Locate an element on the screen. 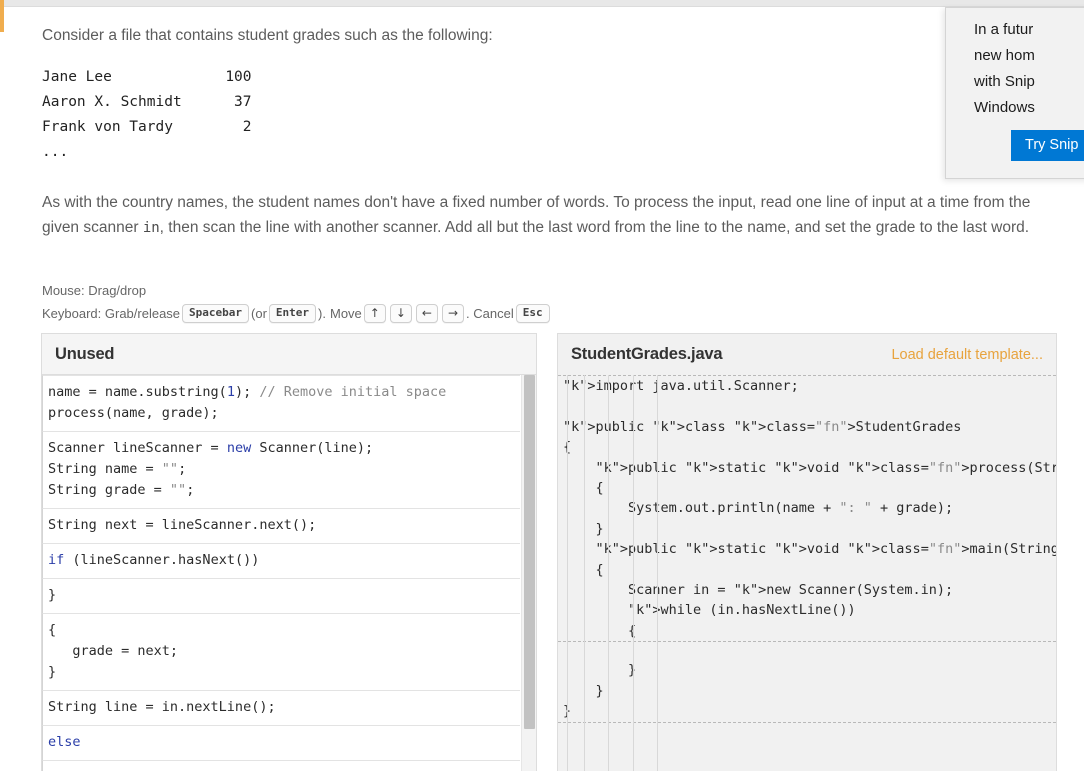 The image size is (1084, 771). inline-code-in: in is located at coordinates (151, 228).